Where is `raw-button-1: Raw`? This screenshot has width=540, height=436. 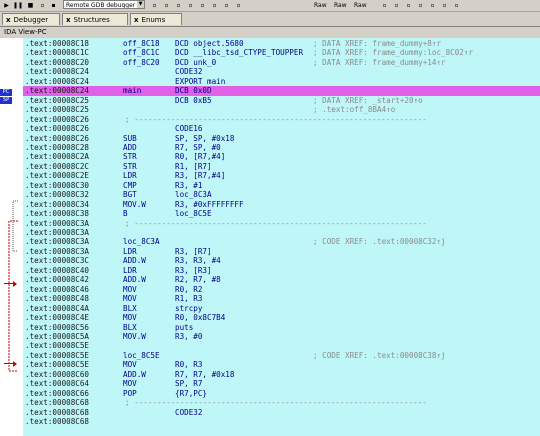 raw-button-1: Raw is located at coordinates (320, 5).